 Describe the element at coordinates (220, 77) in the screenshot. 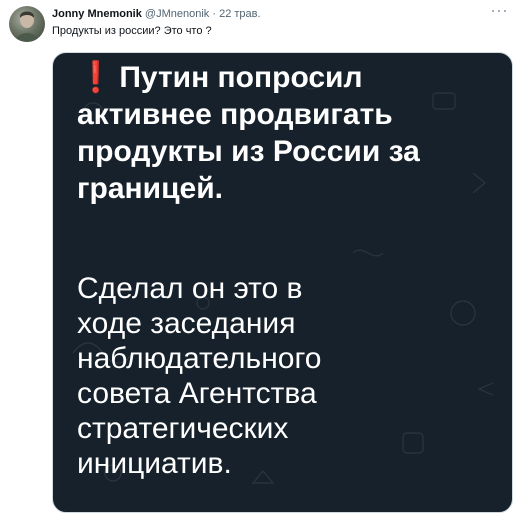

I see `headline-line-1: ❗ Путин попросил` at that location.